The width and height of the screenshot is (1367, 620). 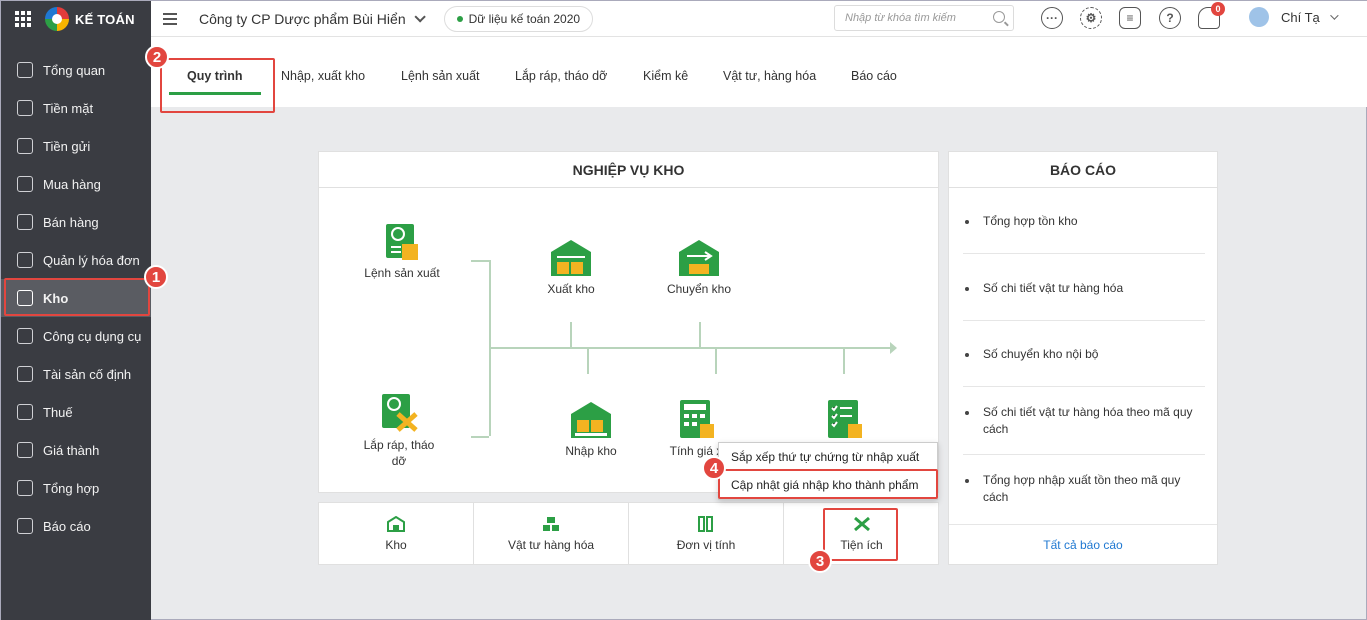 I want to click on node-import: Nhập kho, so click(x=591, y=429).